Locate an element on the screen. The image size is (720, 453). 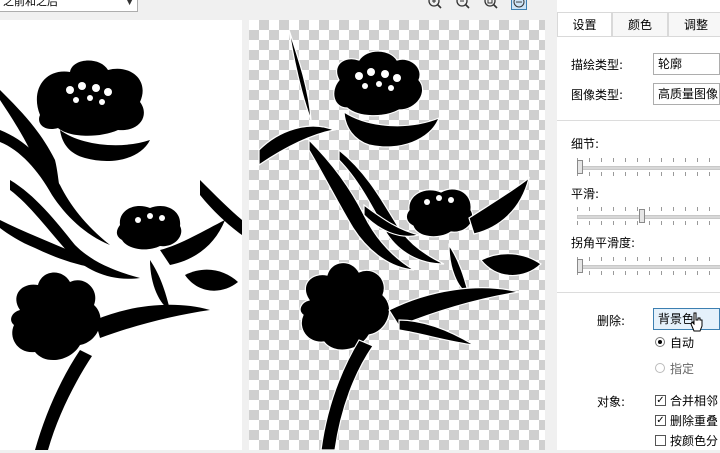
merge-adjacent-label: 合并相邻 is located at coordinates (694, 401).